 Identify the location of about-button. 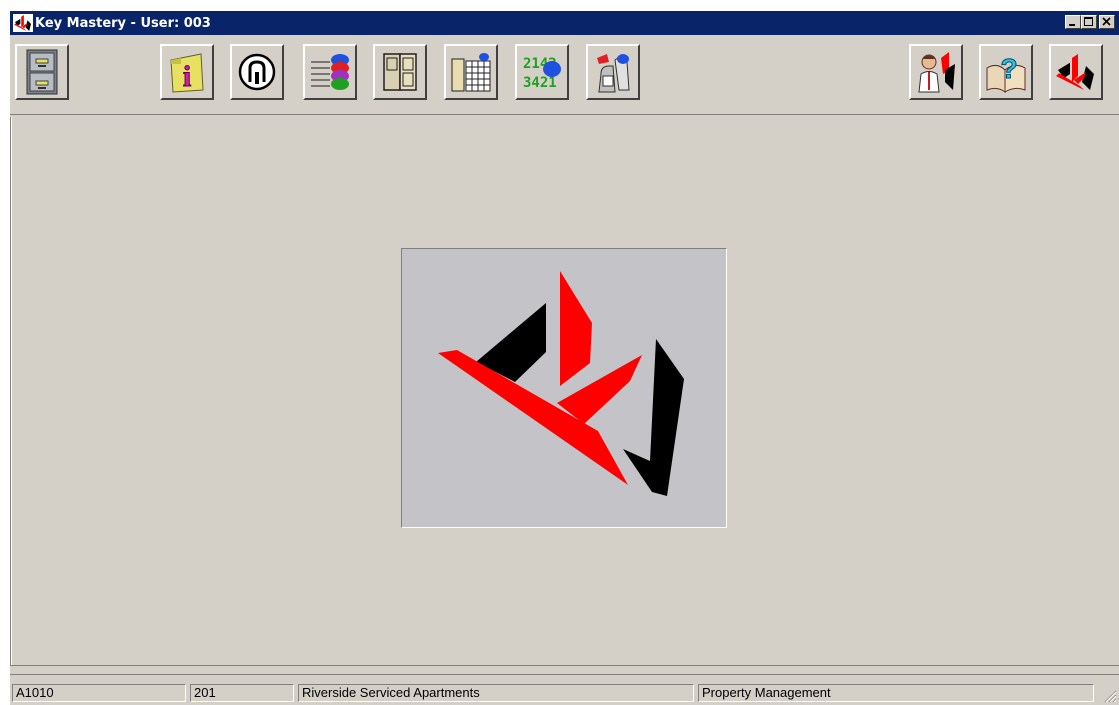
(1076, 72).